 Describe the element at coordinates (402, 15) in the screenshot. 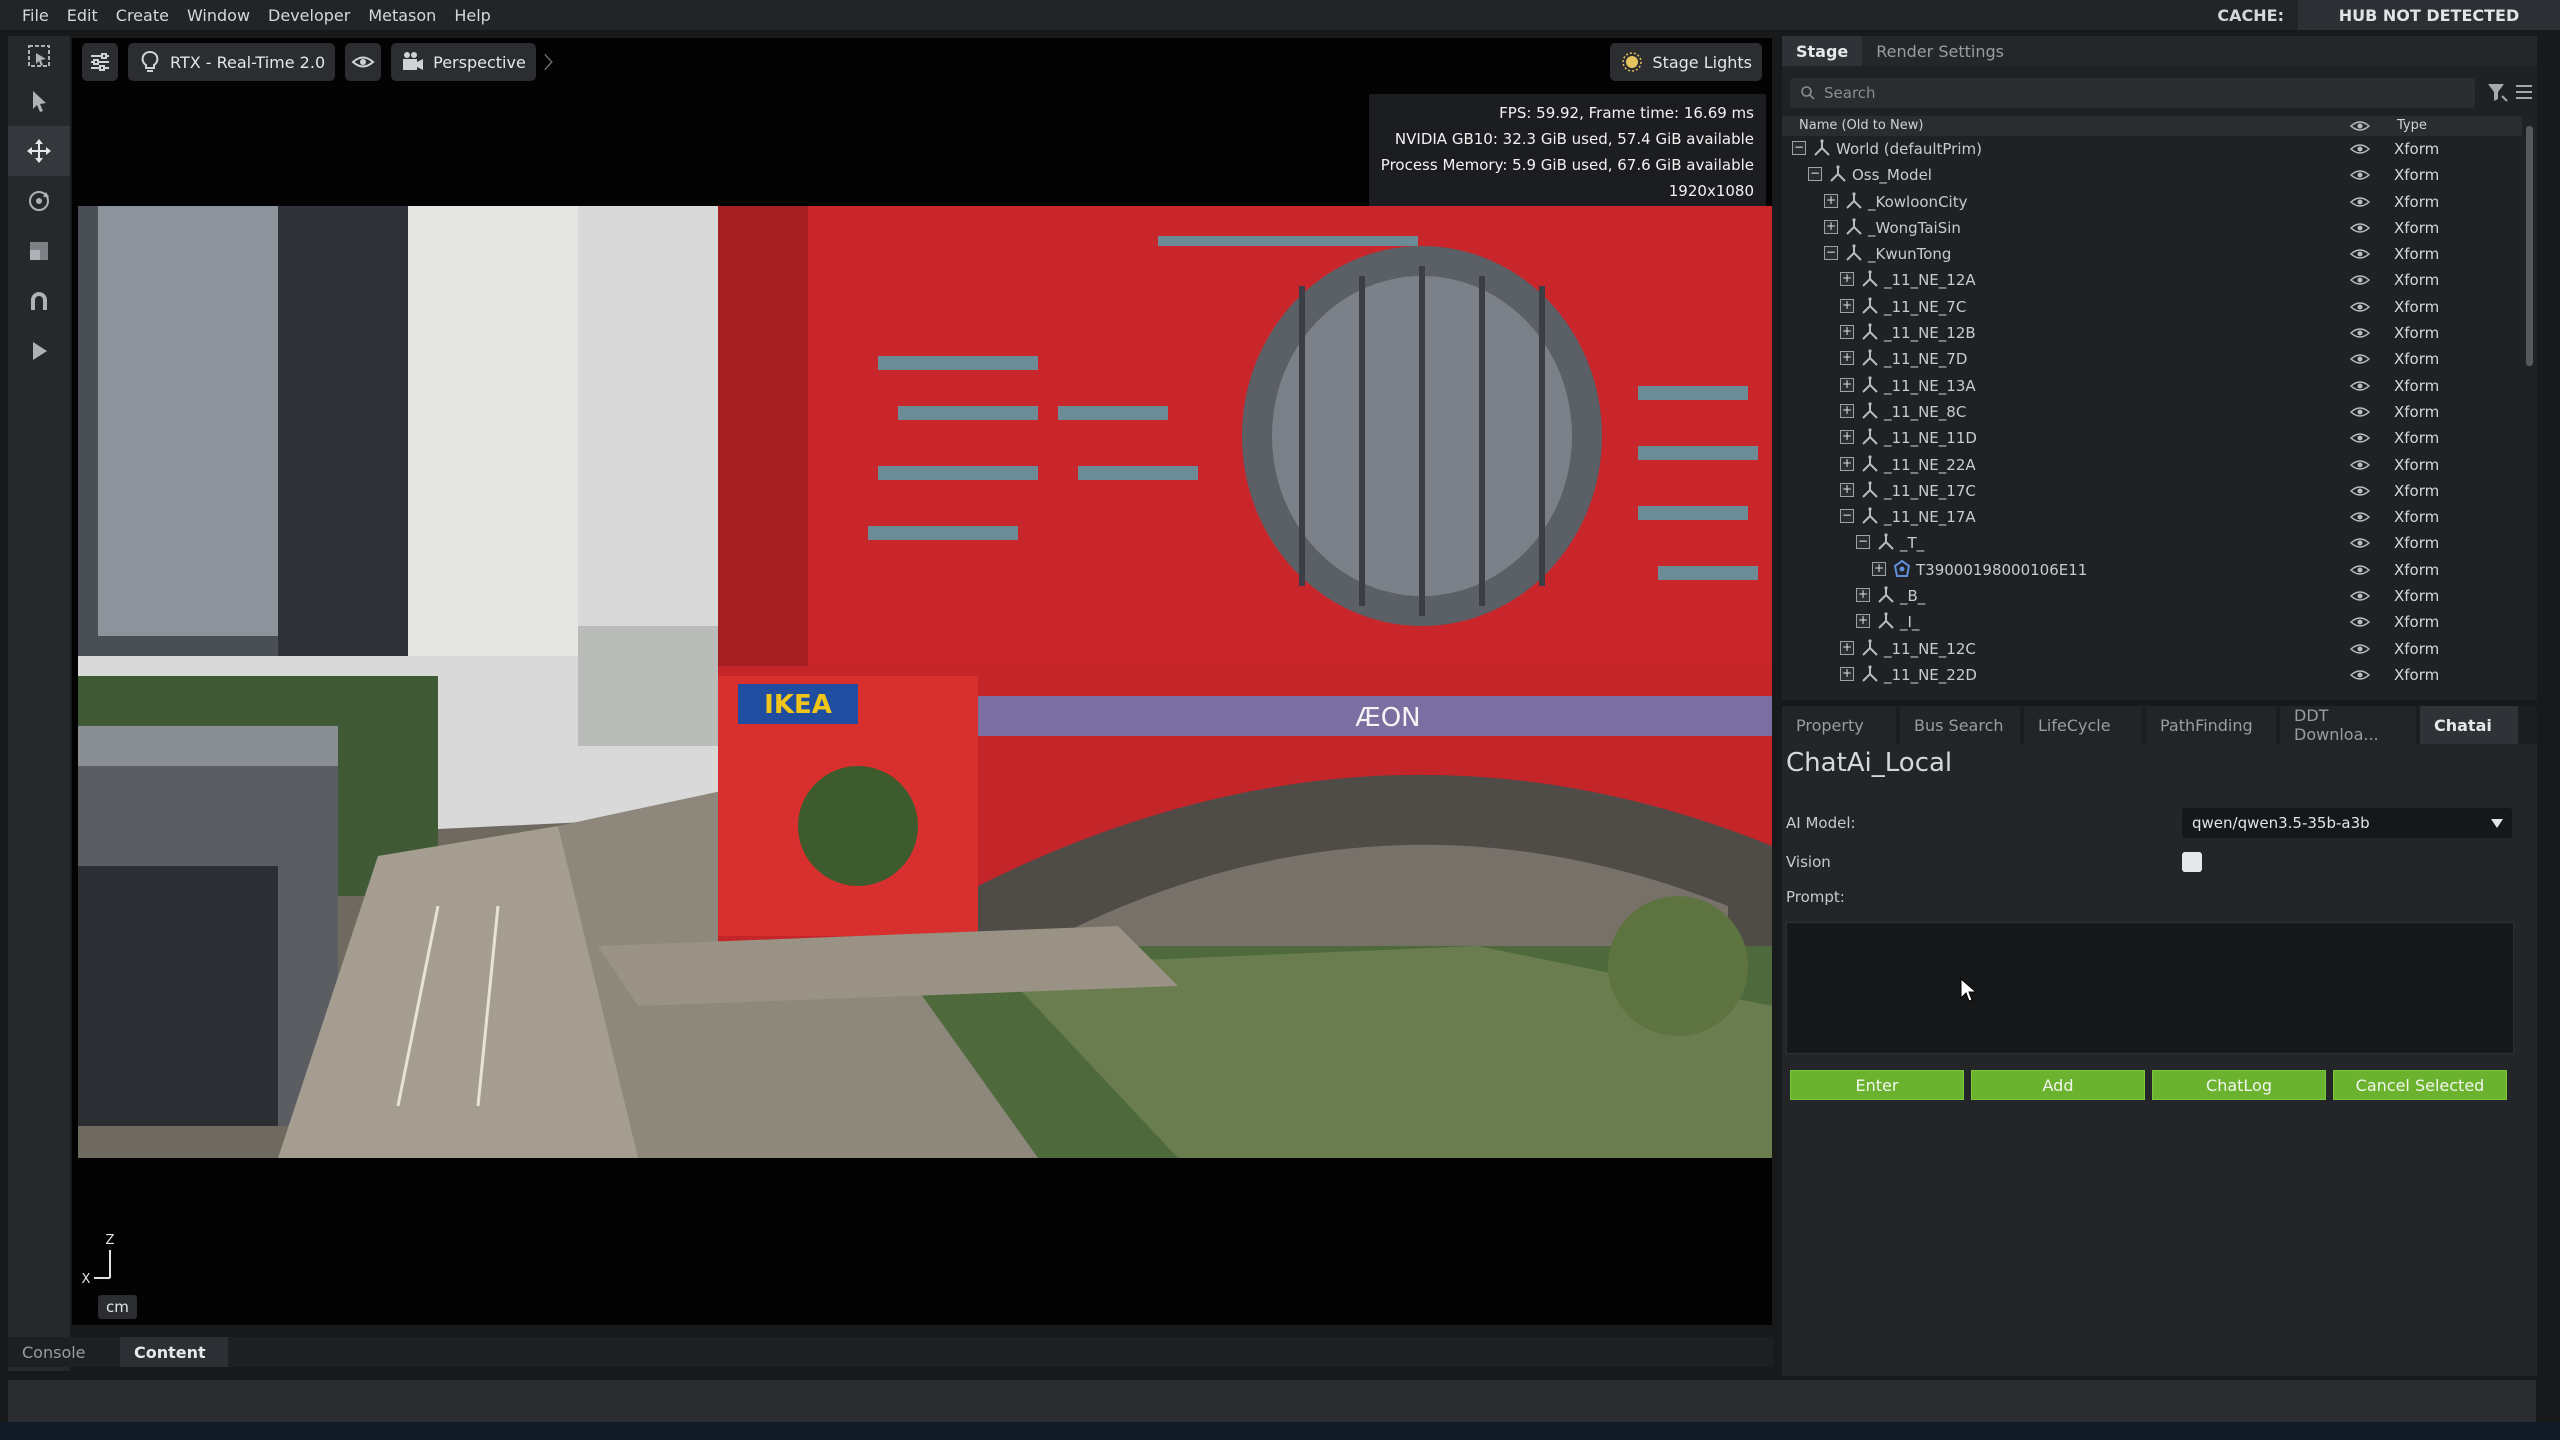

I see `menu-metason: Metason` at that location.